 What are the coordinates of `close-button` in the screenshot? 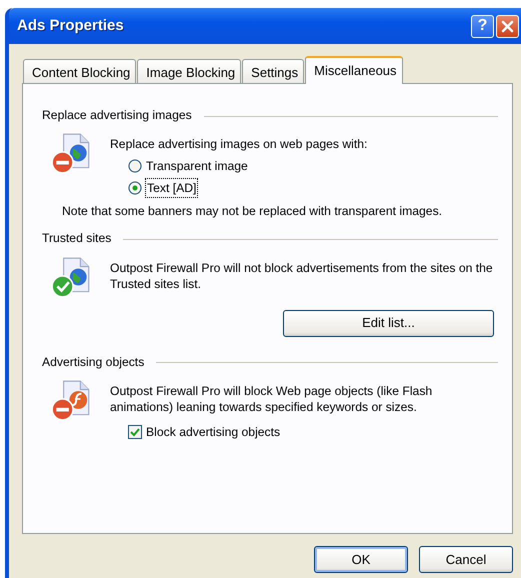 It's located at (507, 26).